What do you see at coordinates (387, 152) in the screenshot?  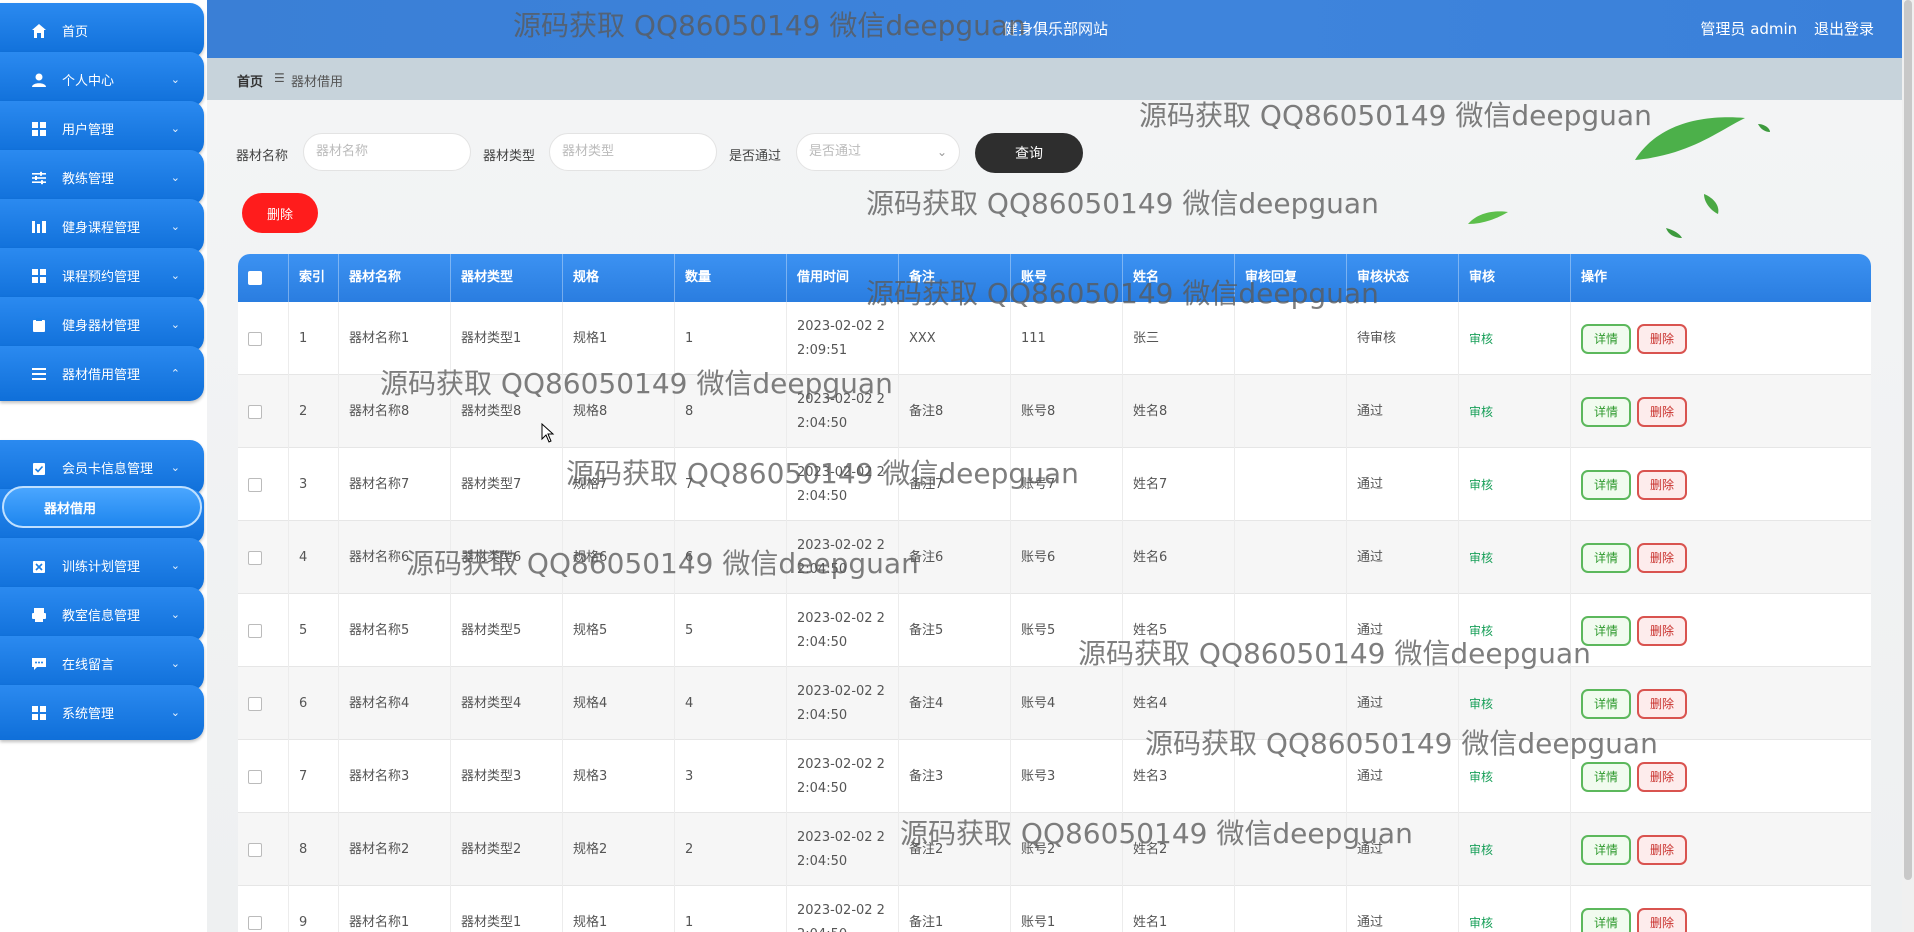 I see `name-search-input: 器材名称` at bounding box center [387, 152].